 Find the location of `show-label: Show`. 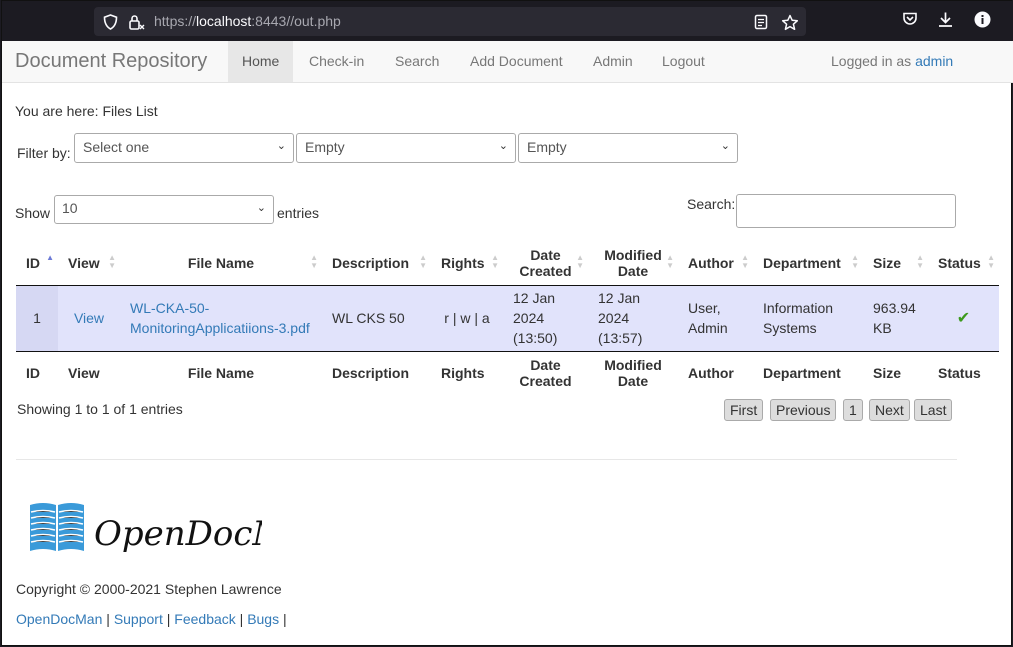

show-label: Show is located at coordinates (33, 213).